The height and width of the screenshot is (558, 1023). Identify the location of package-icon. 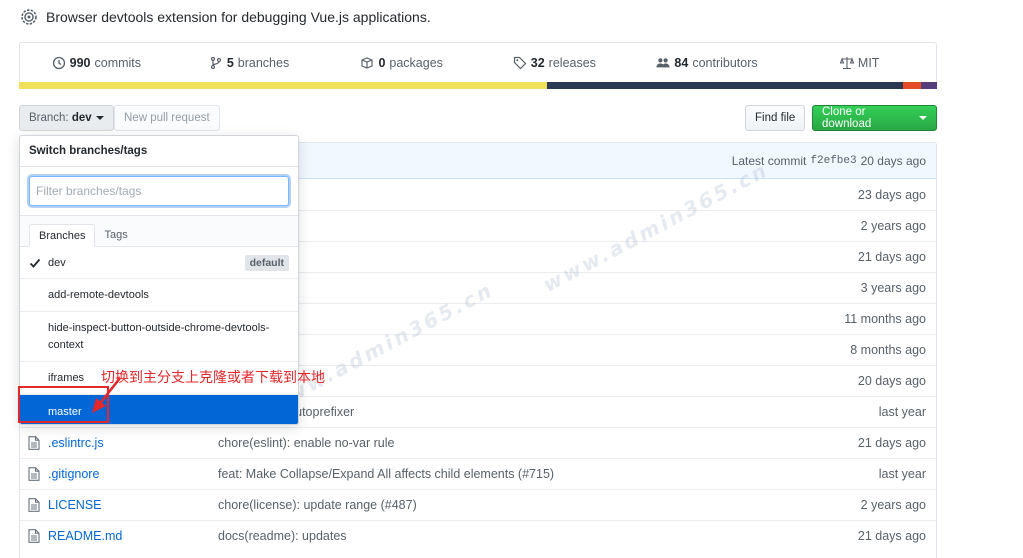
(367, 63).